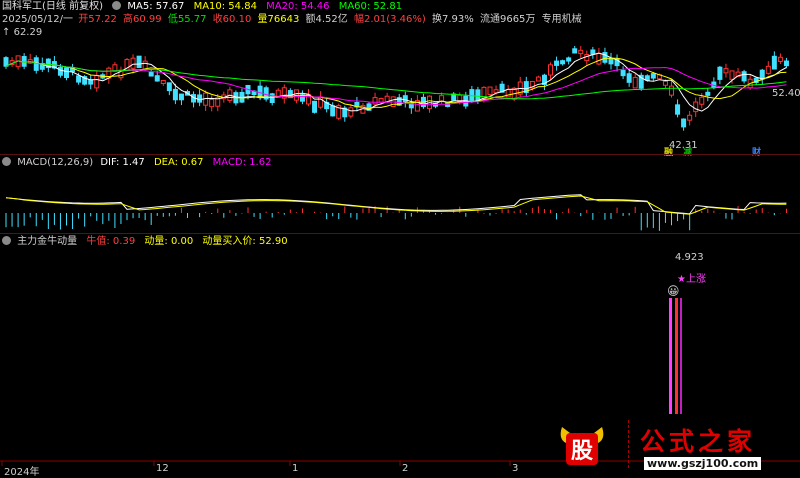 The image size is (800, 478). I want to click on logo-glyph: 股, so click(582, 451).